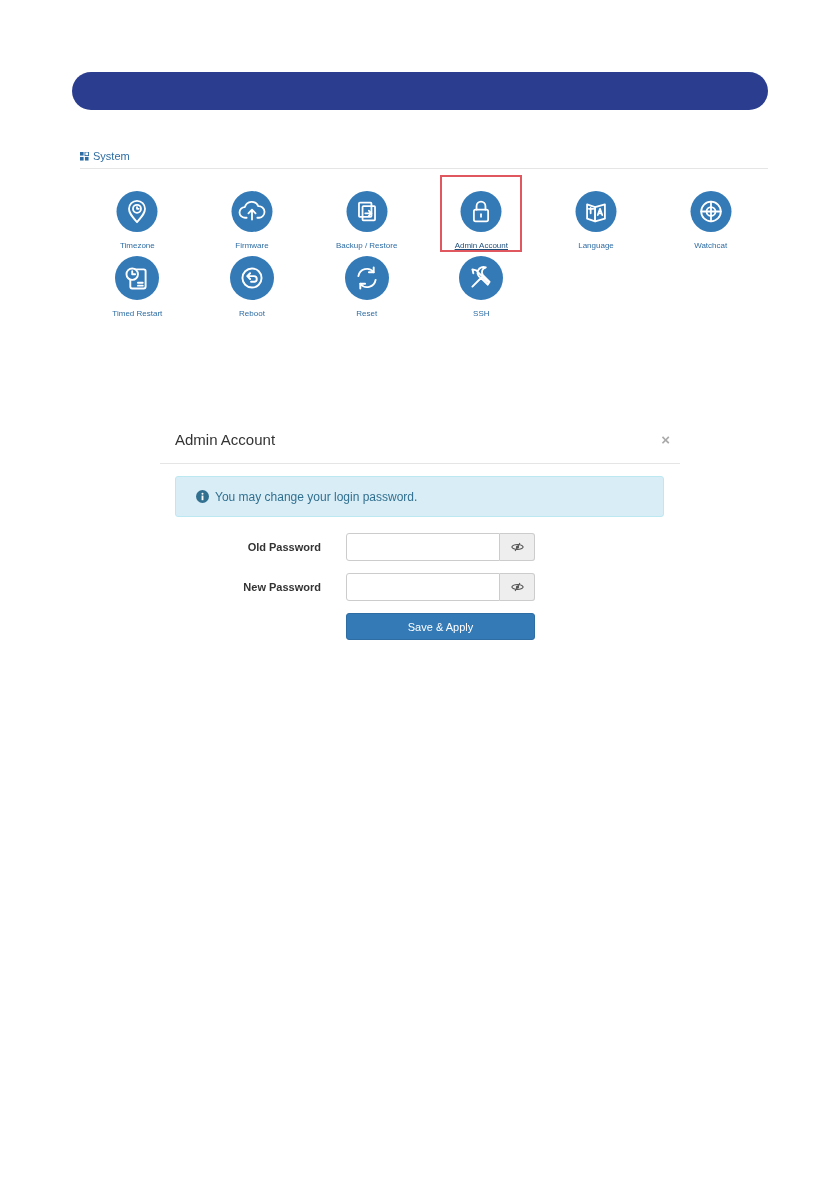  I want to click on refresh-icon, so click(366, 278).